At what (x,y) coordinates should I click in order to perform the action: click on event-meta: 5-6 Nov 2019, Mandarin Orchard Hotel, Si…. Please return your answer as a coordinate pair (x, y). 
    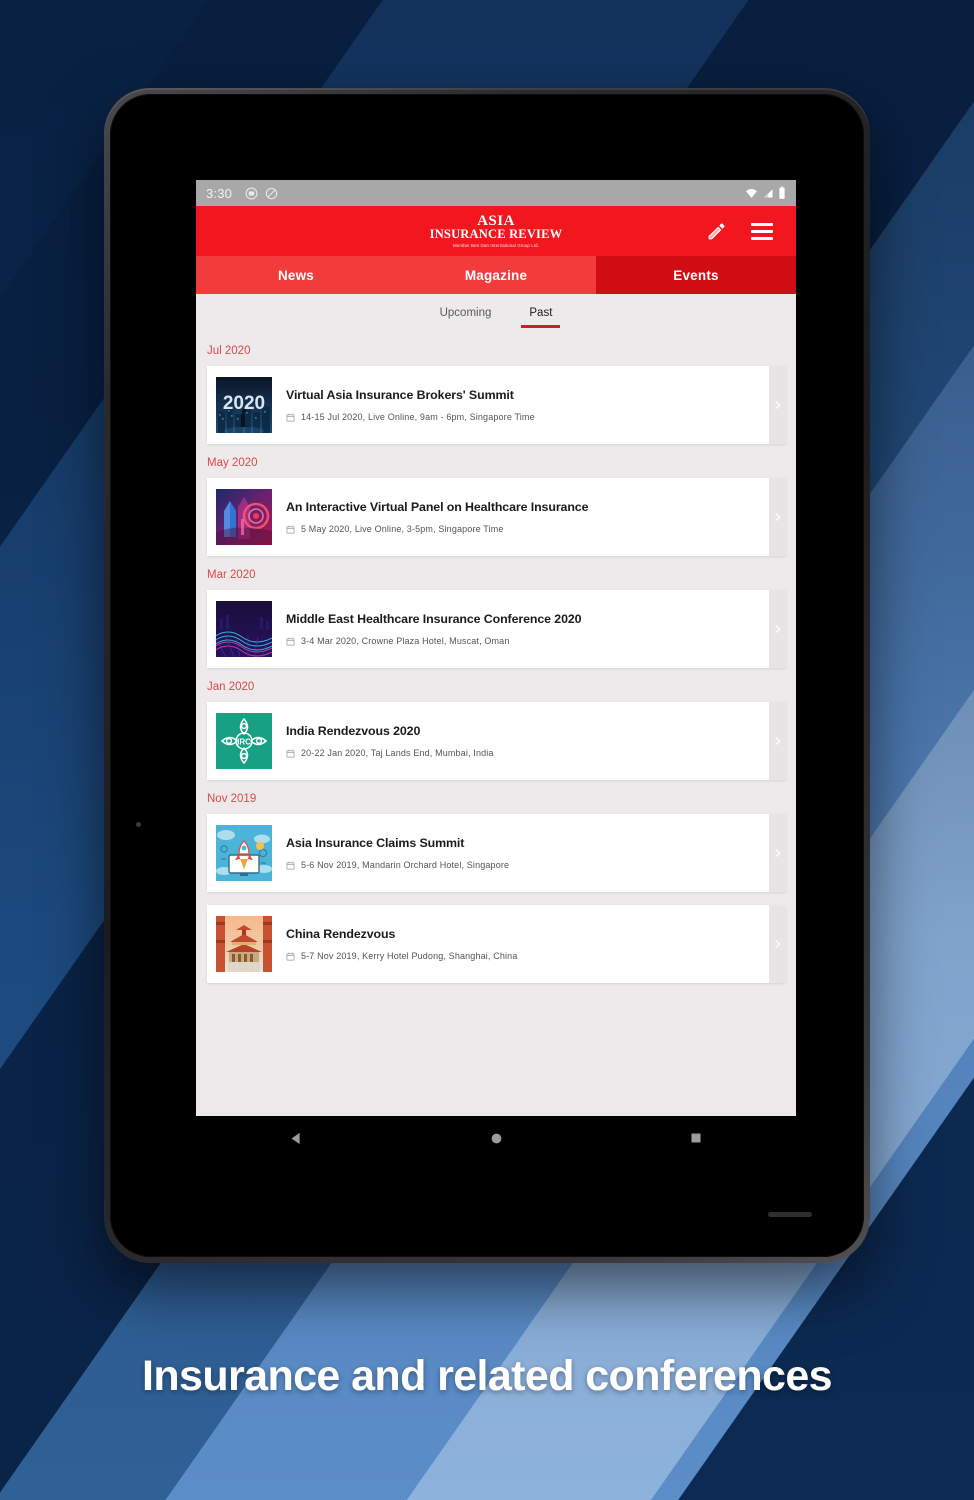
    Looking at the image, I should click on (529, 865).